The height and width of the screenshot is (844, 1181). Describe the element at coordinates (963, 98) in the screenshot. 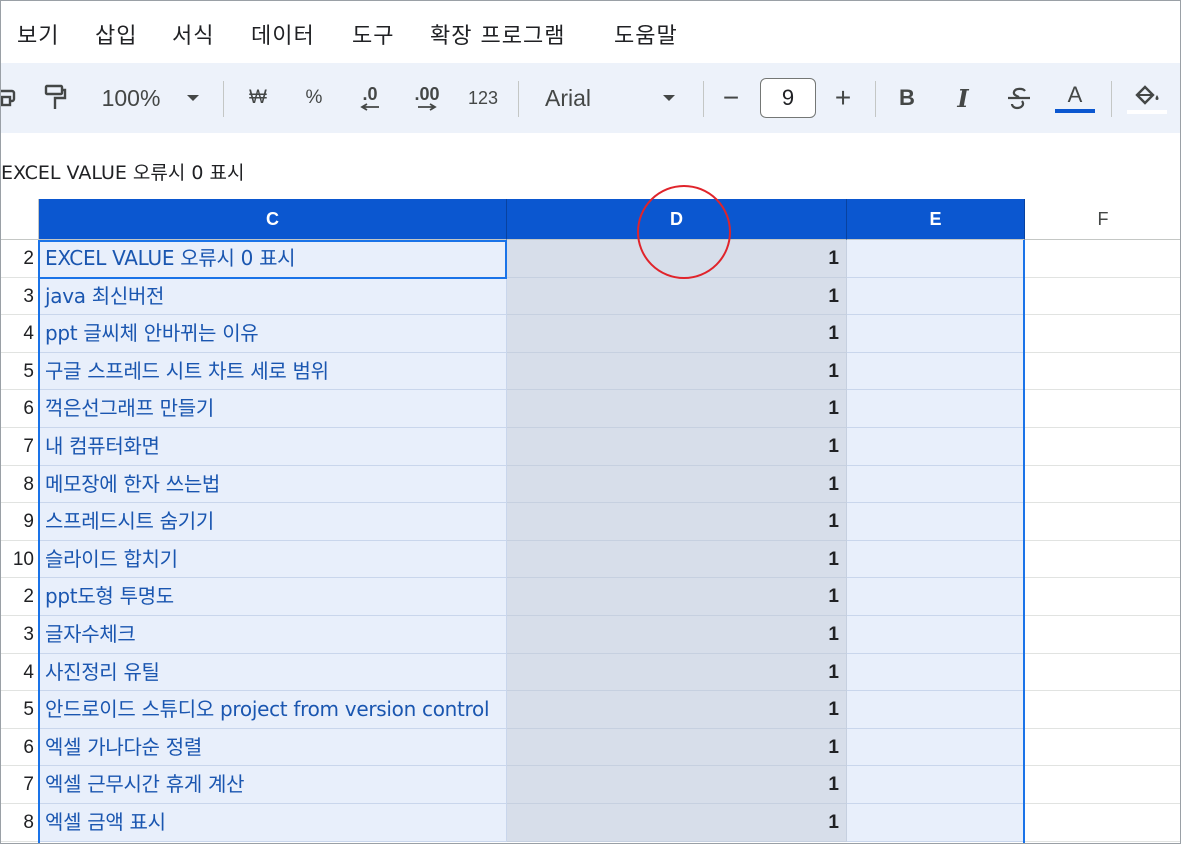

I see `italic-button: I` at that location.